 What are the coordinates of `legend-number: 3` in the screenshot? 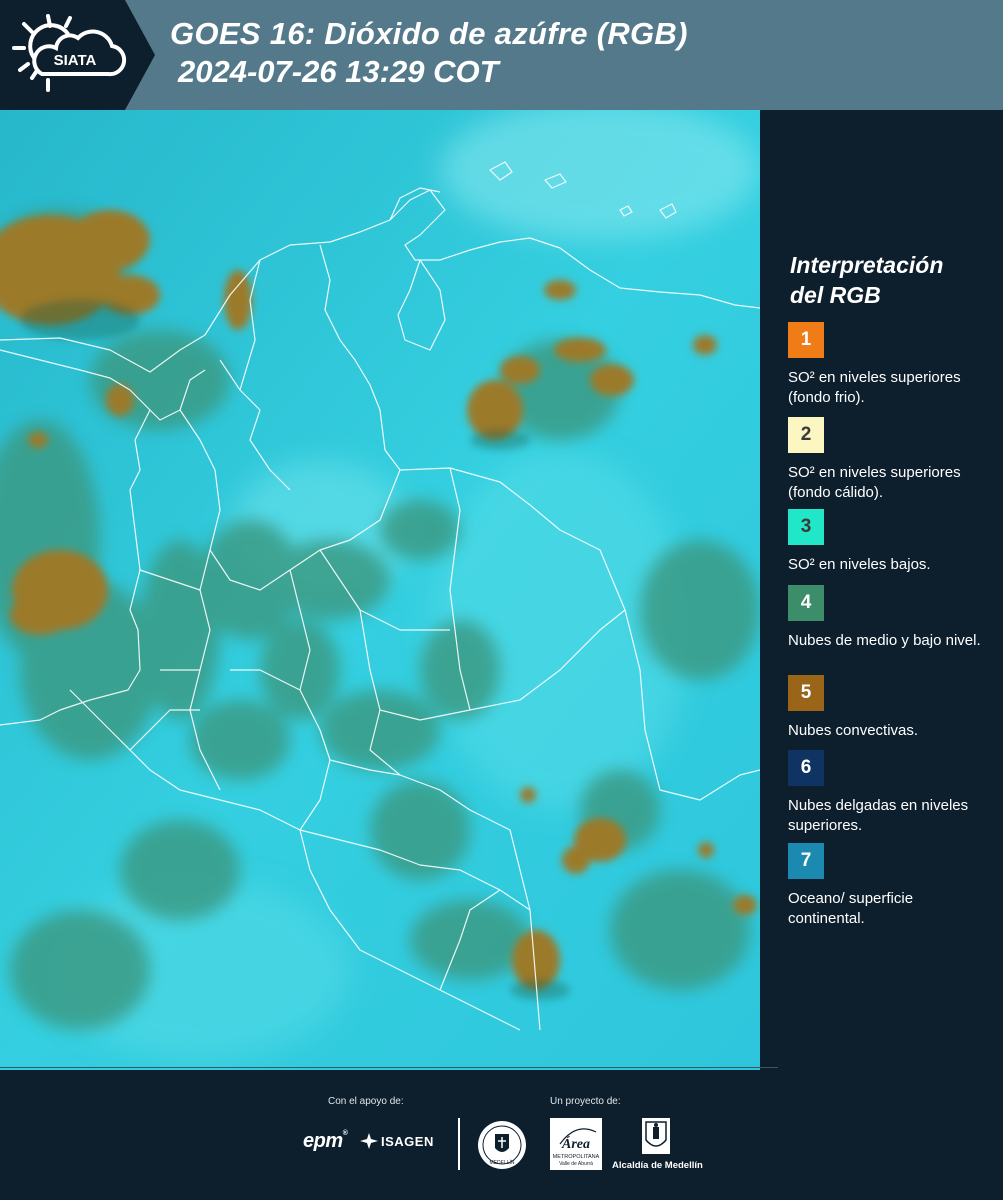 It's located at (806, 526).